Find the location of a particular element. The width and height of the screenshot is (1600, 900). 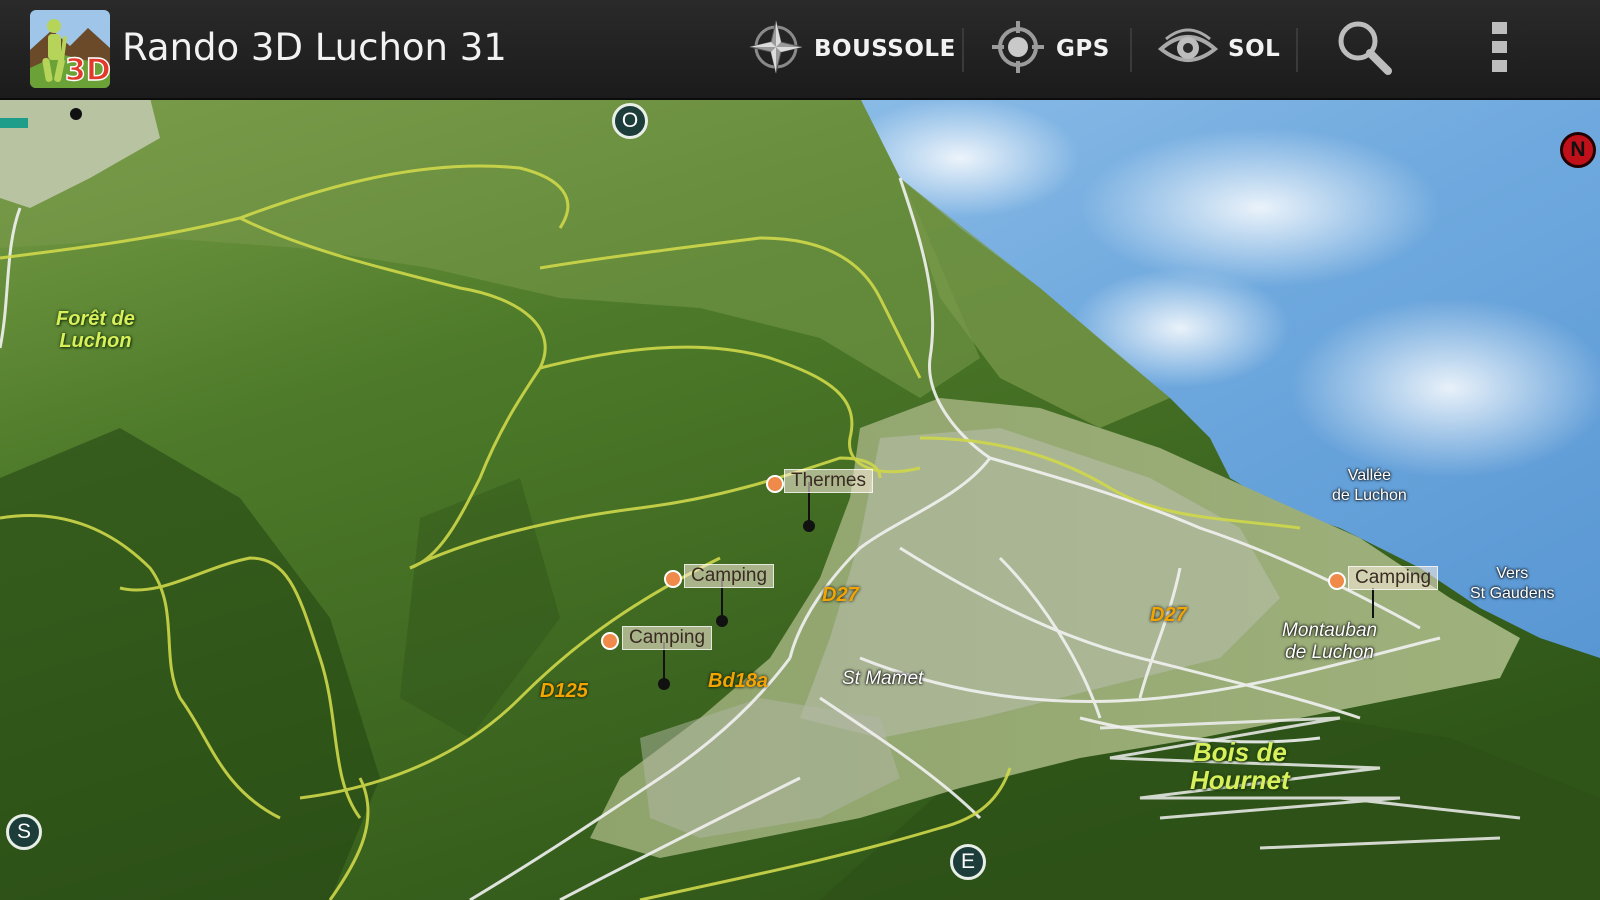

action-bar: 3D Rando 3D Luchon 31 BOUSSOLE GPS SOL is located at coordinates (800, 50).